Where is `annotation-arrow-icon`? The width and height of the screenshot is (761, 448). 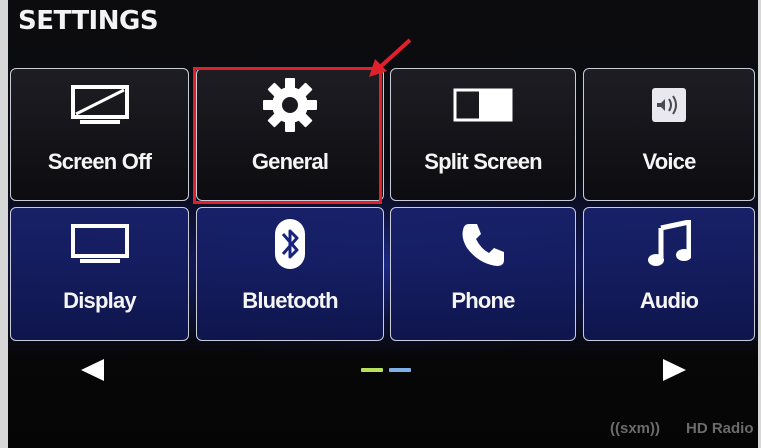 annotation-arrow-icon is located at coordinates (390, 60).